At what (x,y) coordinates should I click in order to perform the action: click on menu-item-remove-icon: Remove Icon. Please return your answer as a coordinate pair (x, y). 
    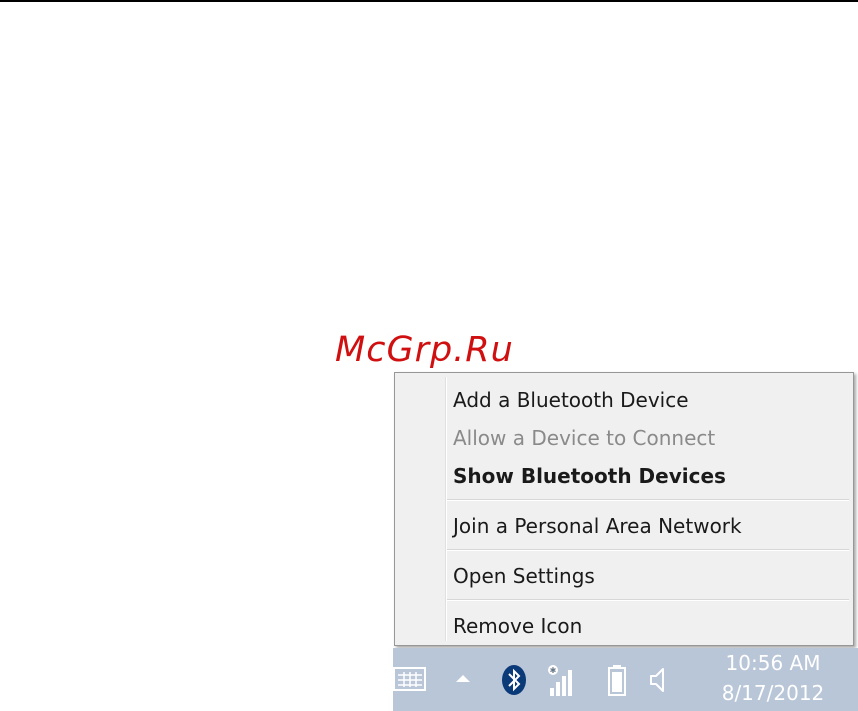
    Looking at the image, I should click on (517, 626).